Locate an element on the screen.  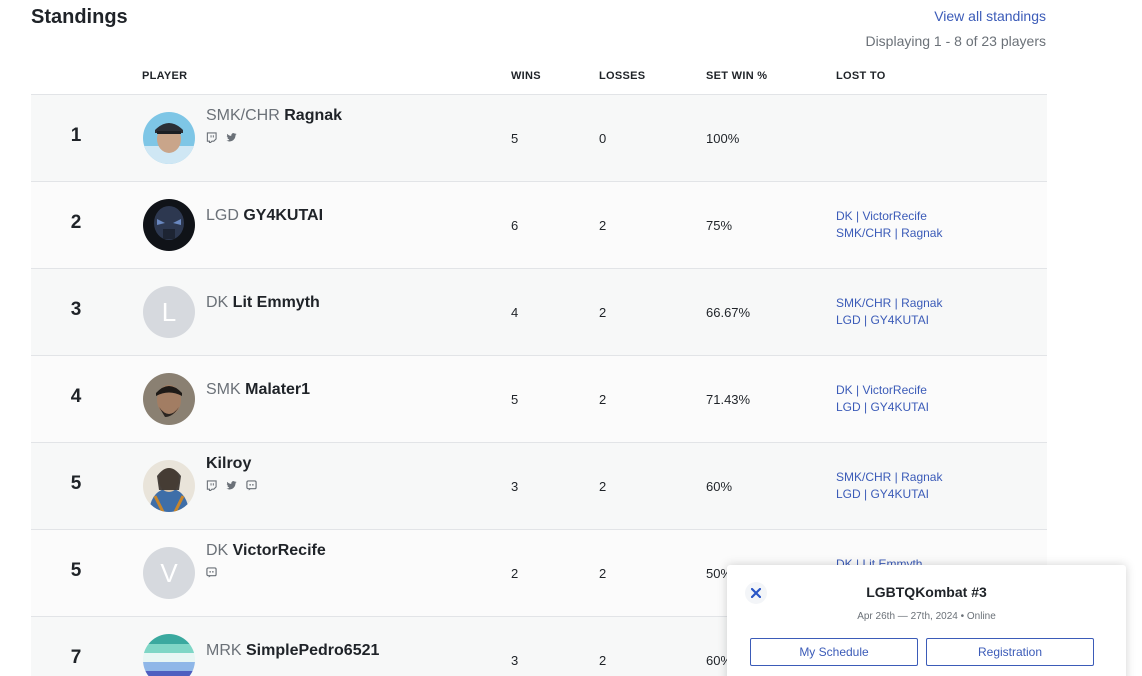
player-set-win: 71.43% is located at coordinates (728, 399).